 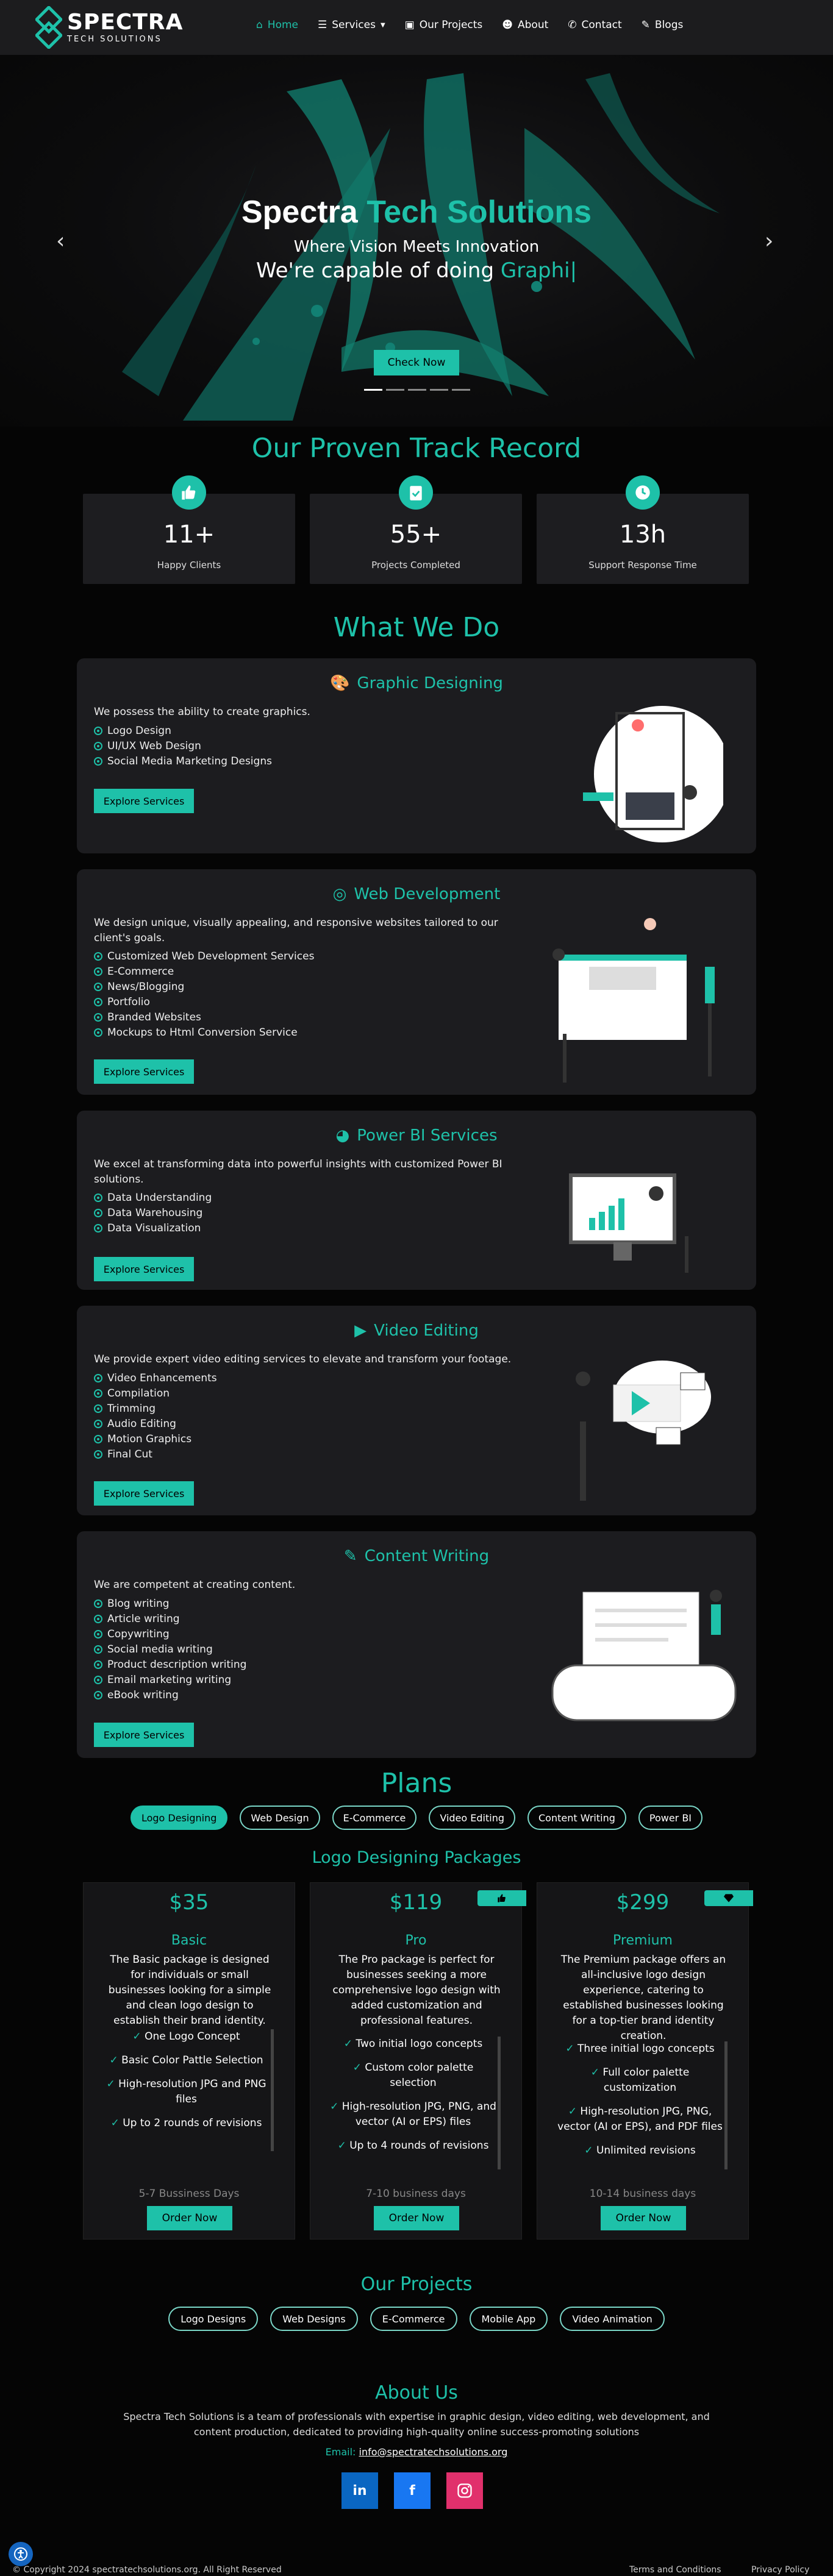 I want to click on plans-title: Plans, so click(x=416, y=1783).